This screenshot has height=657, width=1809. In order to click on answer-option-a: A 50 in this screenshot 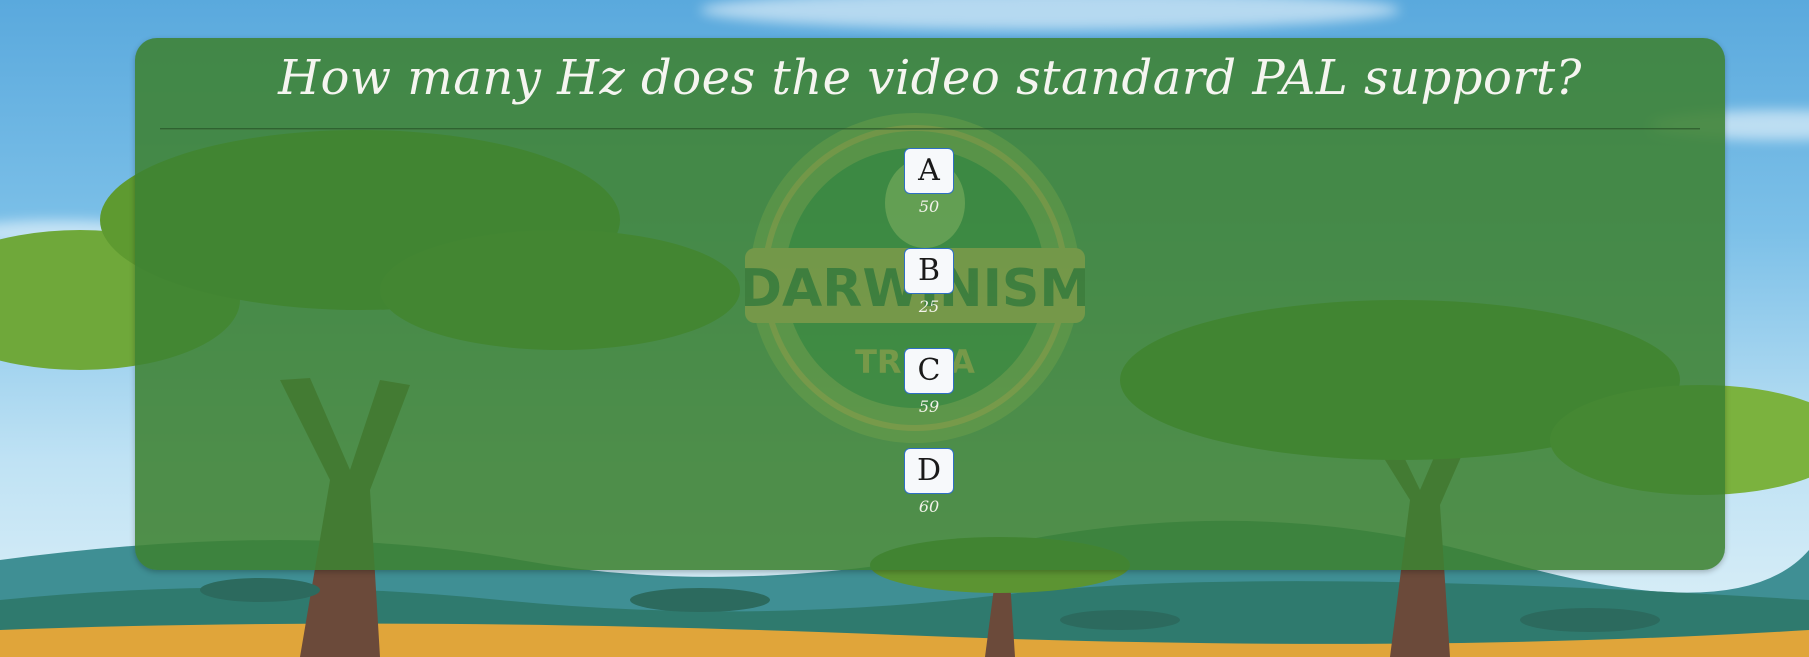, I will do `click(929, 182)`.